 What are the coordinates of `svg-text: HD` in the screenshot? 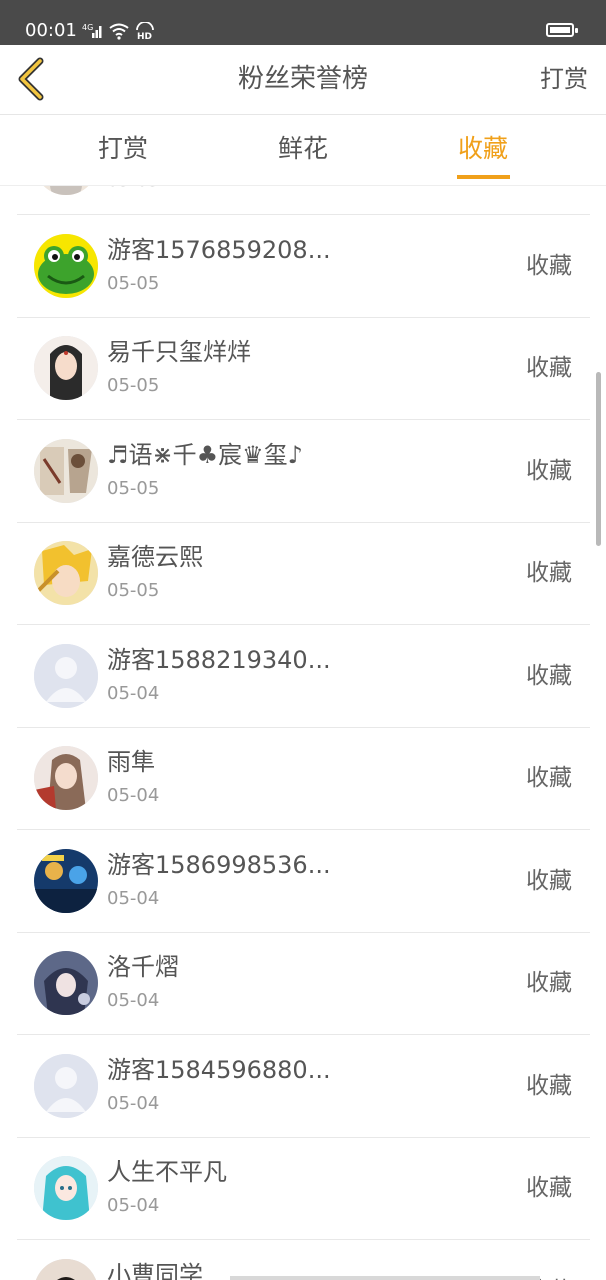 It's located at (144, 36).